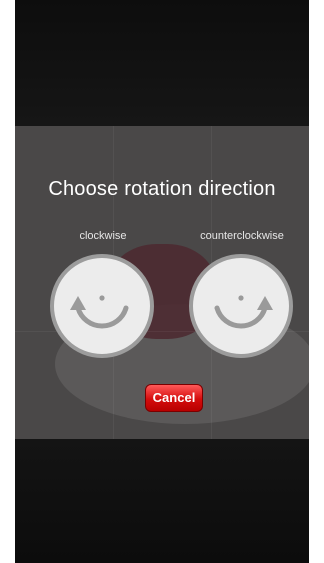  Describe the element at coordinates (99, 312) in the screenshot. I see `rotate-clockwise-icon` at that location.